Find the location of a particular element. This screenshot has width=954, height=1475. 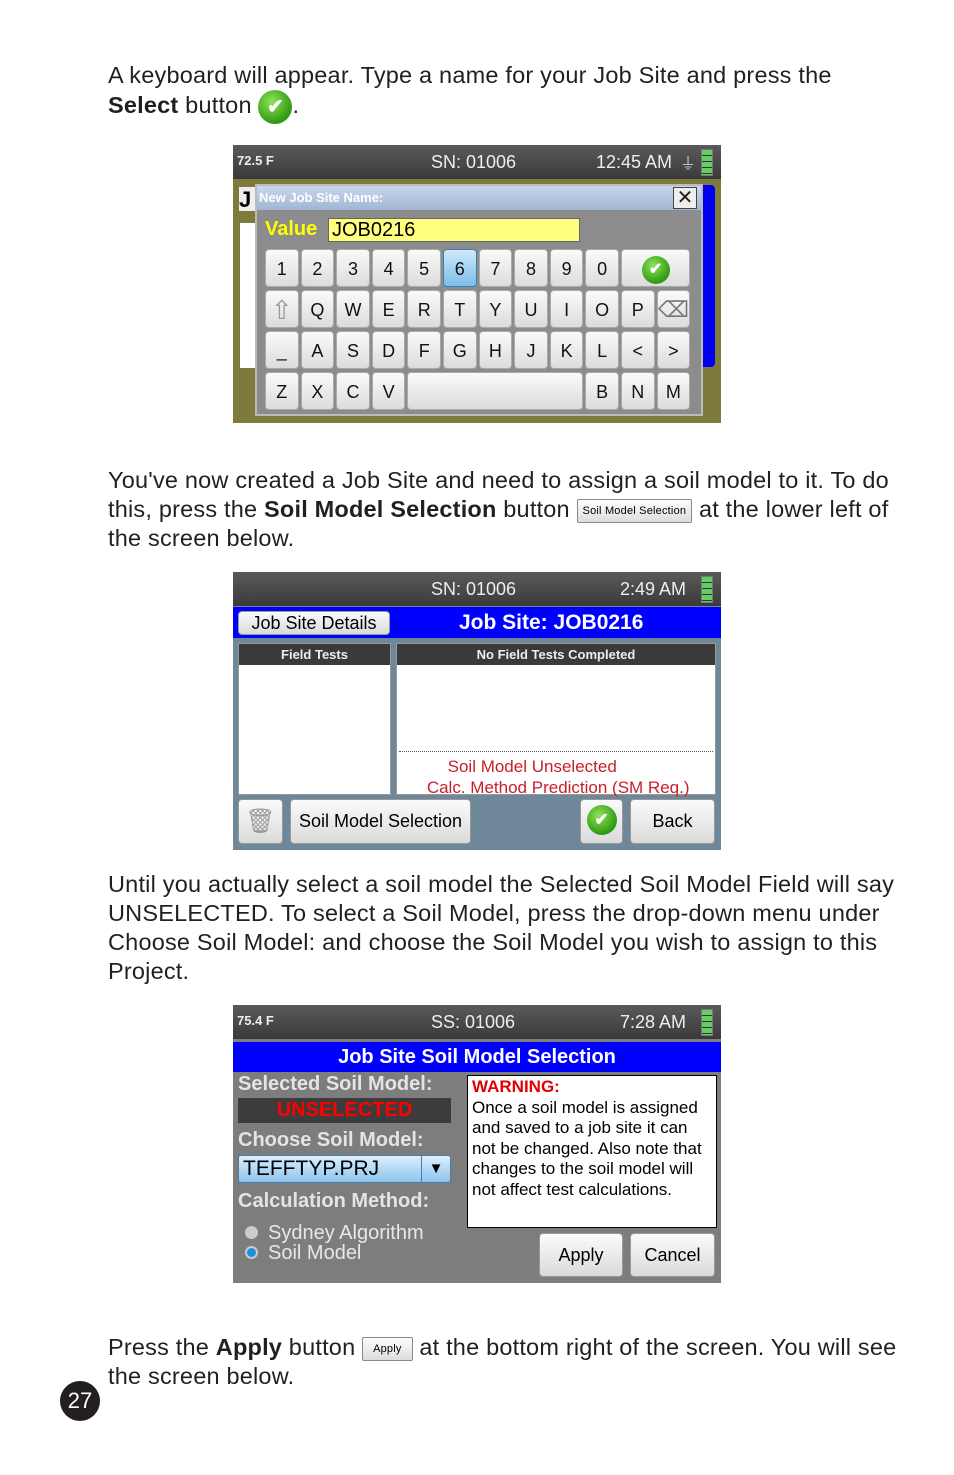

key-2: 2 is located at coordinates (317, 268).